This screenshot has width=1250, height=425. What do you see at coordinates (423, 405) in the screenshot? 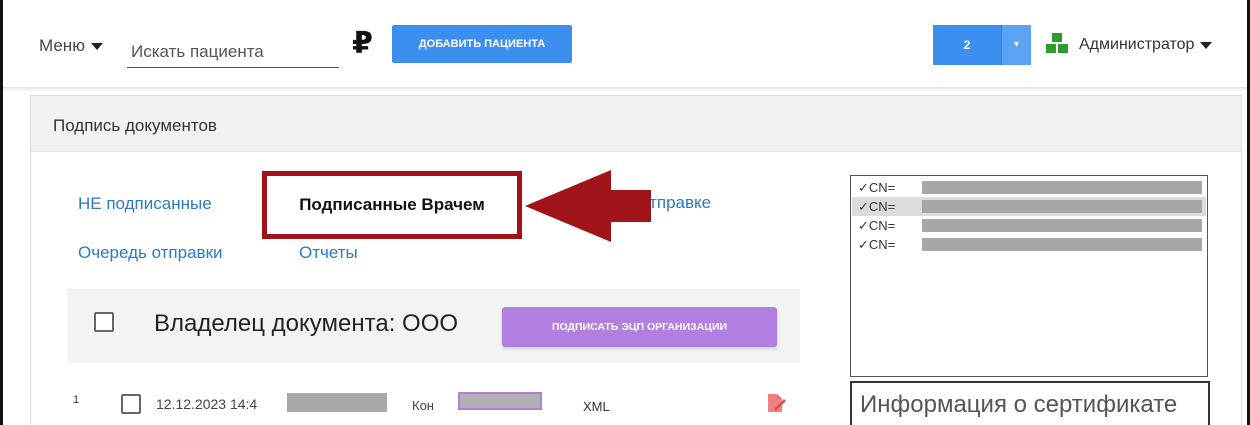
I see `row-document-type: Кон` at bounding box center [423, 405].